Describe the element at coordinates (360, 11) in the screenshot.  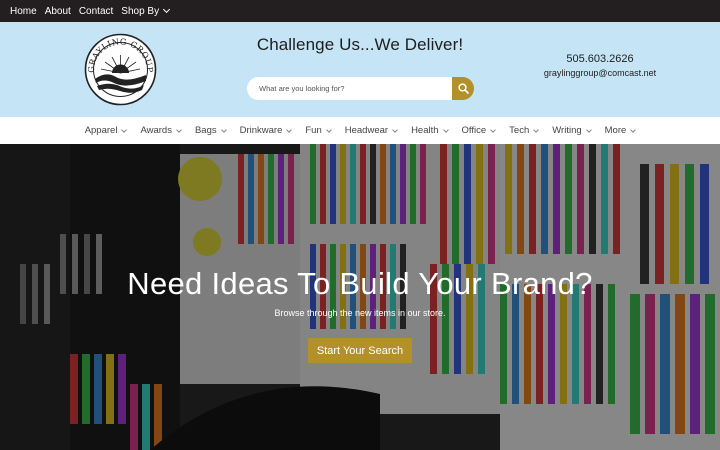
I see `top-bar: Home About Contact Shop By` at that location.